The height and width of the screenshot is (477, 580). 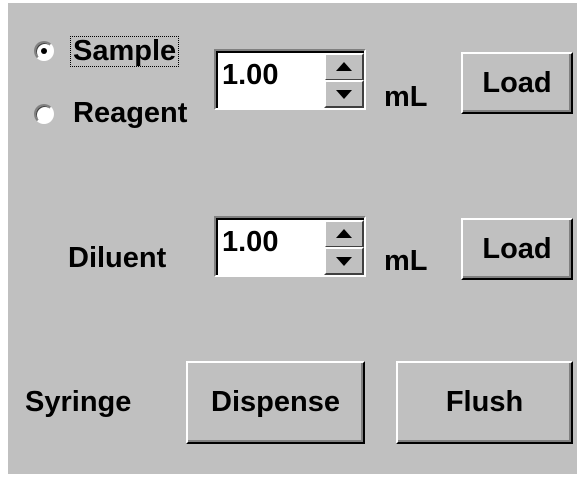 I want to click on source-volume-spinner: 1.00, so click(x=290, y=79).